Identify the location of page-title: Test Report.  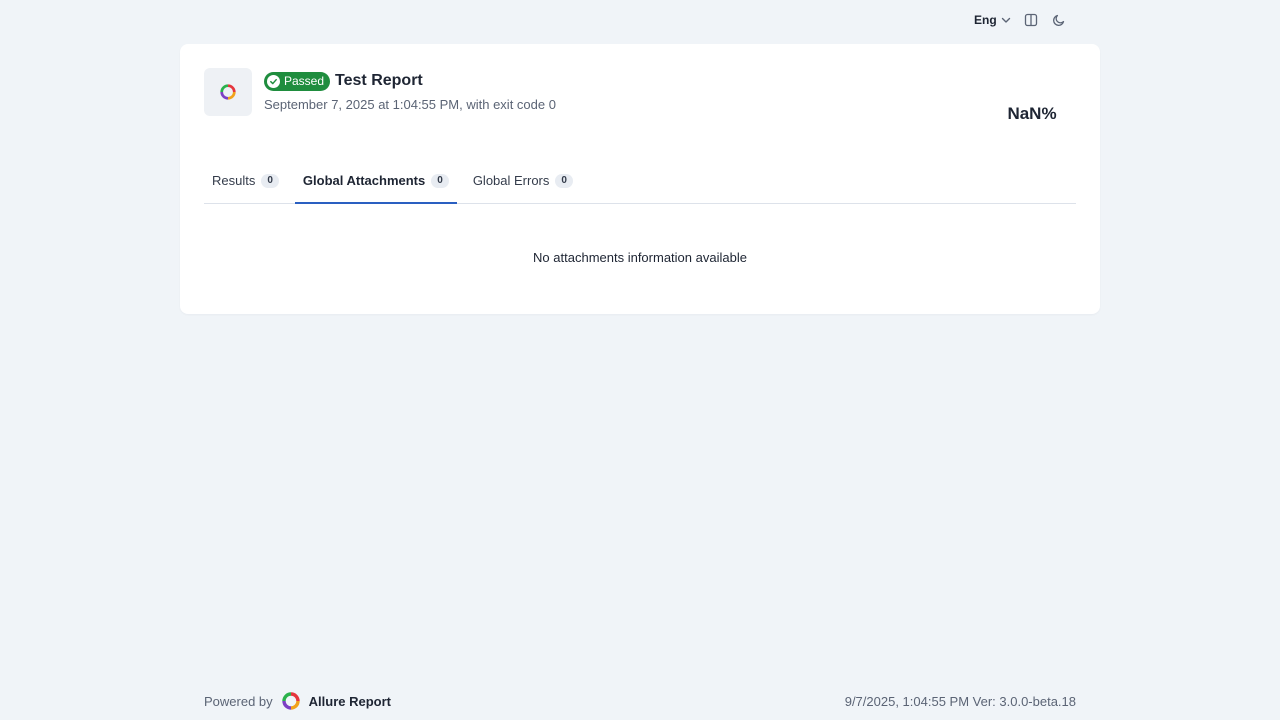
(379, 80).